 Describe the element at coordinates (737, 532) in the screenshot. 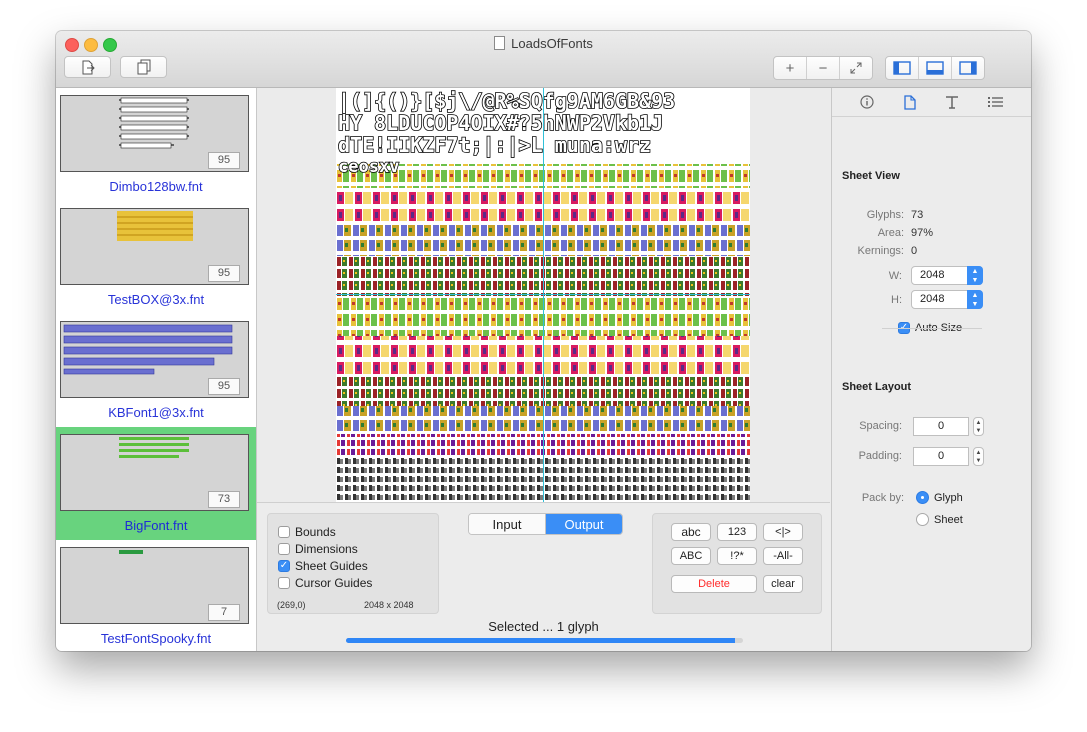

I see `digits-filter-button: 123` at that location.